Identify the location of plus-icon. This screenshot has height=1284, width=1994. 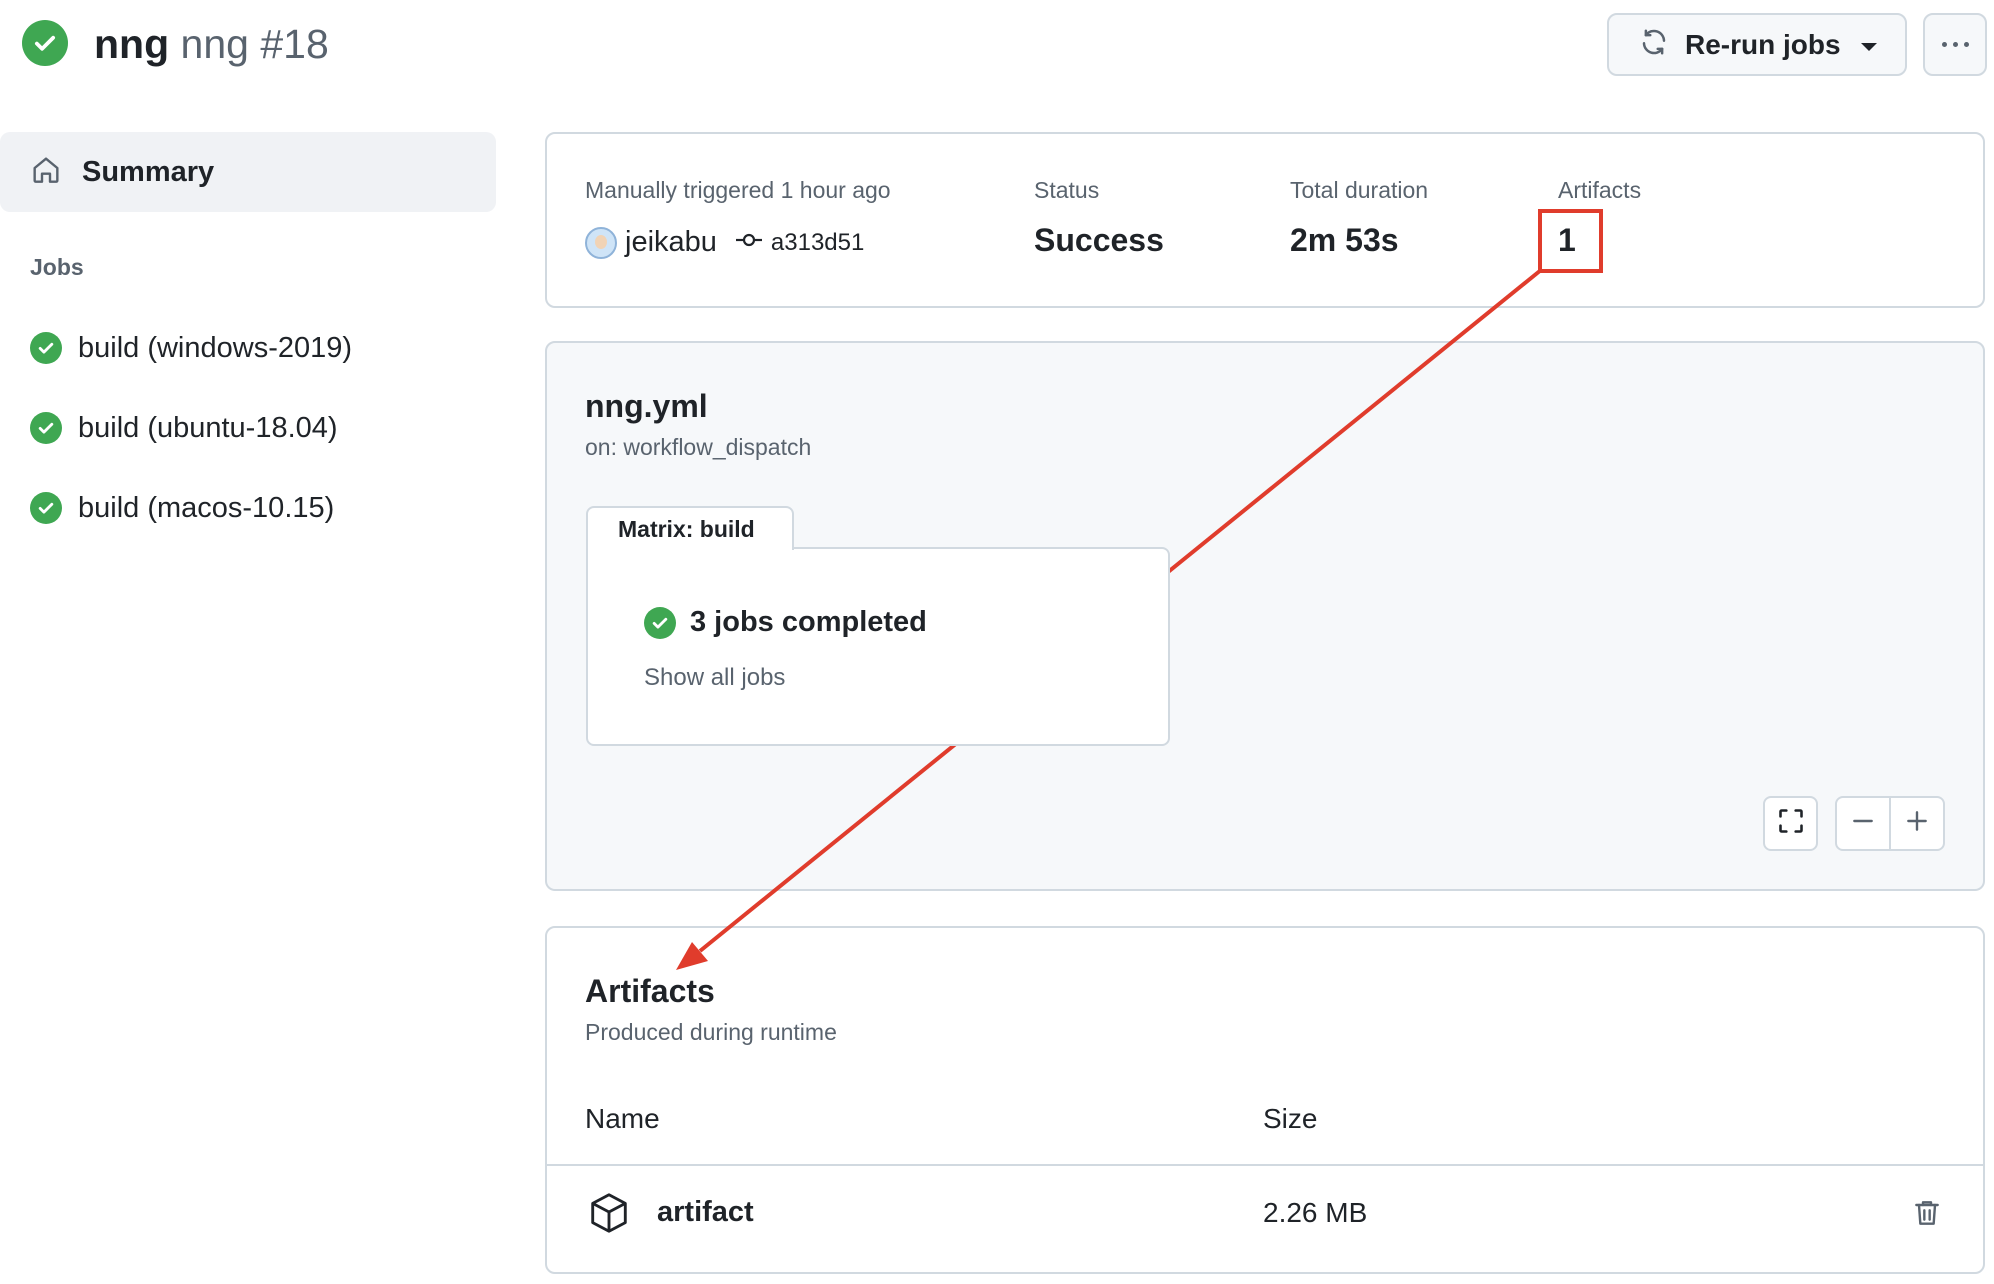
(1917, 823).